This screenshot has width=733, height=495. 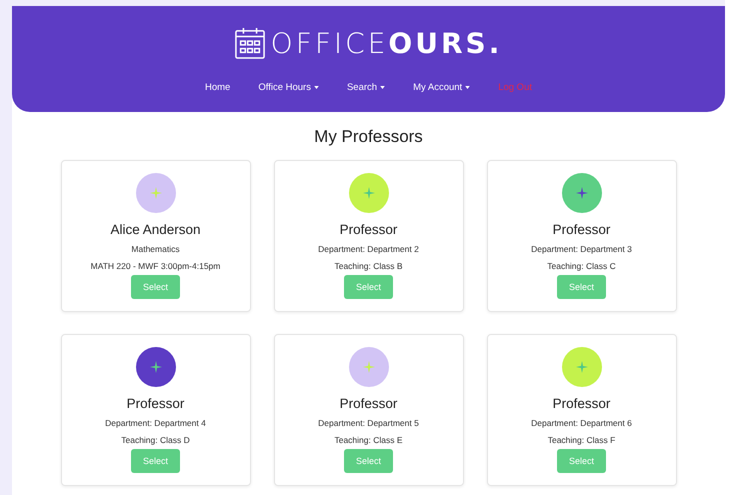 I want to click on professor-detail: Department: Department 5, so click(x=368, y=423).